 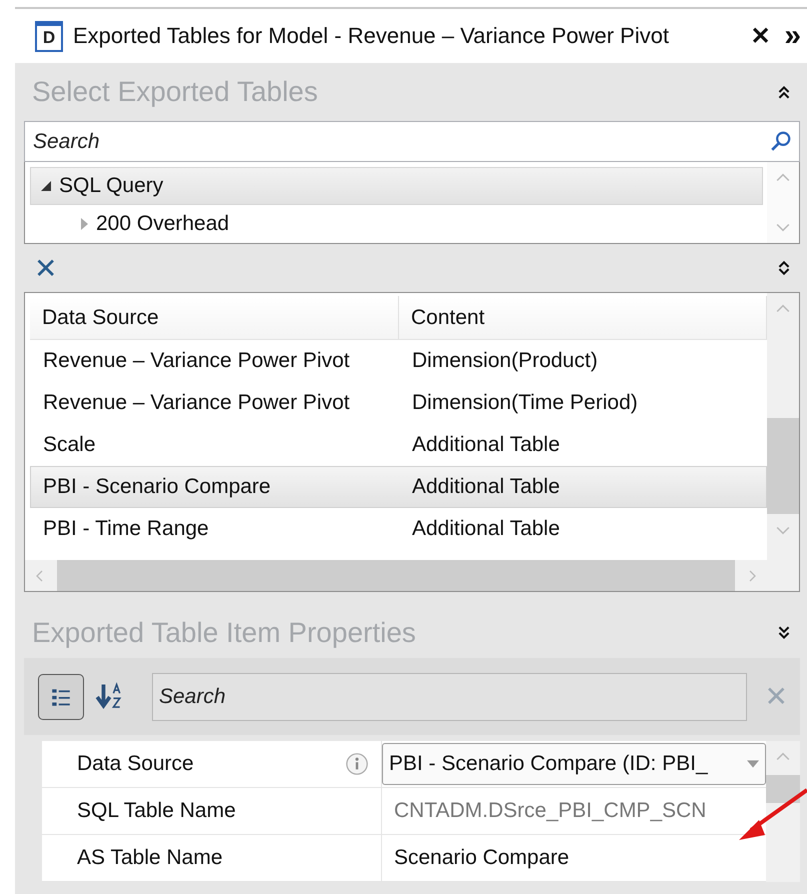 What do you see at coordinates (214, 317) in the screenshot?
I see `column-header: Data Source` at bounding box center [214, 317].